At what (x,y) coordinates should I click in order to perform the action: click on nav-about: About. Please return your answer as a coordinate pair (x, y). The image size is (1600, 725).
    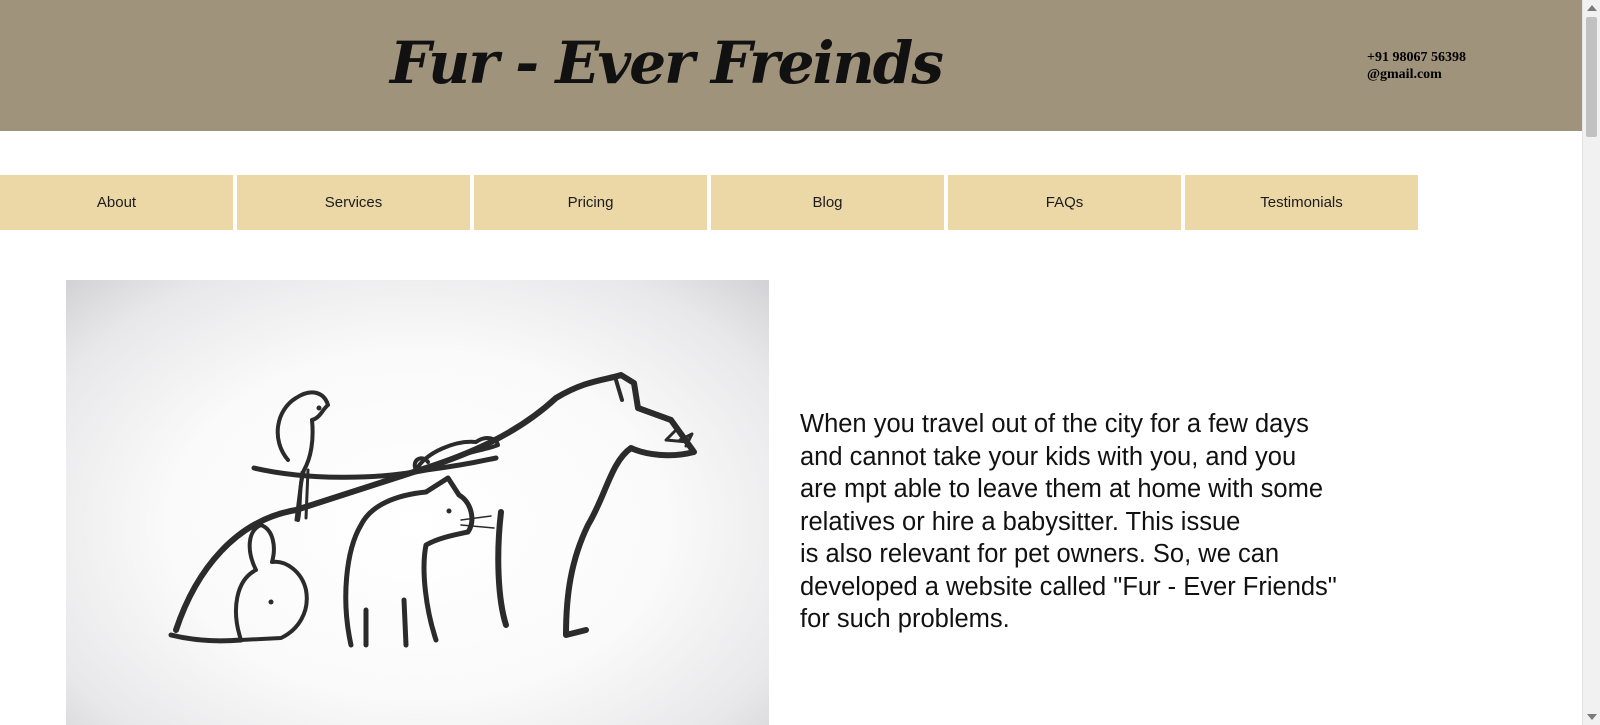
    Looking at the image, I should click on (116, 202).